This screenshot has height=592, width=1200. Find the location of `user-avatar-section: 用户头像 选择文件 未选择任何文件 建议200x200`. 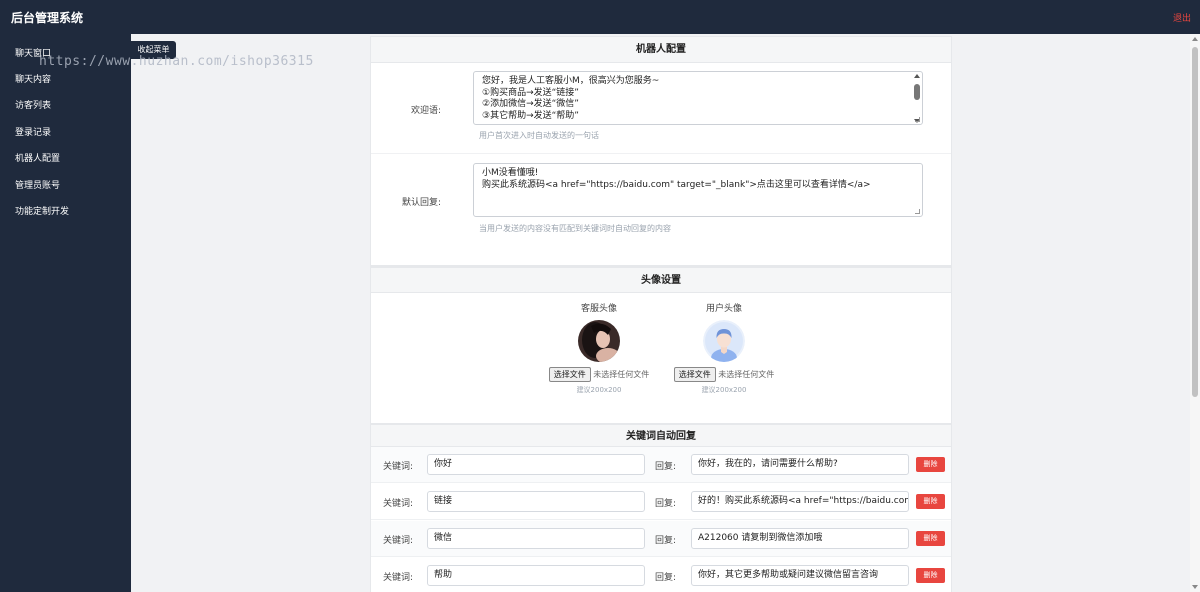

user-avatar-section: 用户头像 选择文件 未选择任何文件 建议200x200 is located at coordinates (724, 348).